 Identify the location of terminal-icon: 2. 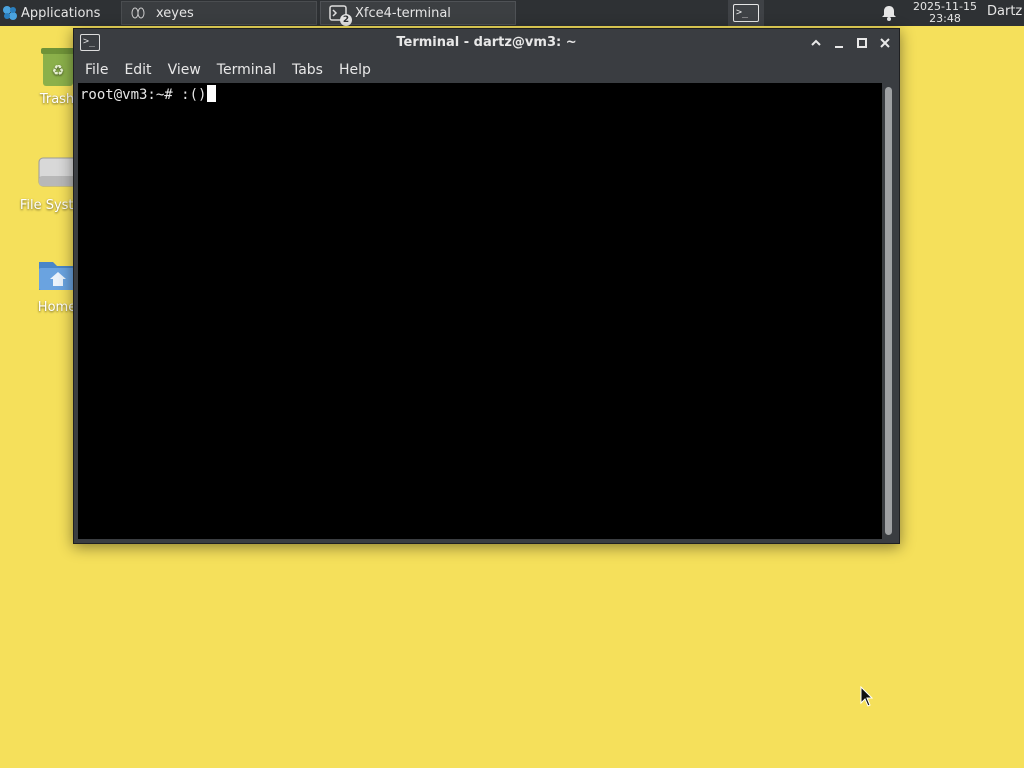
(340, 15).